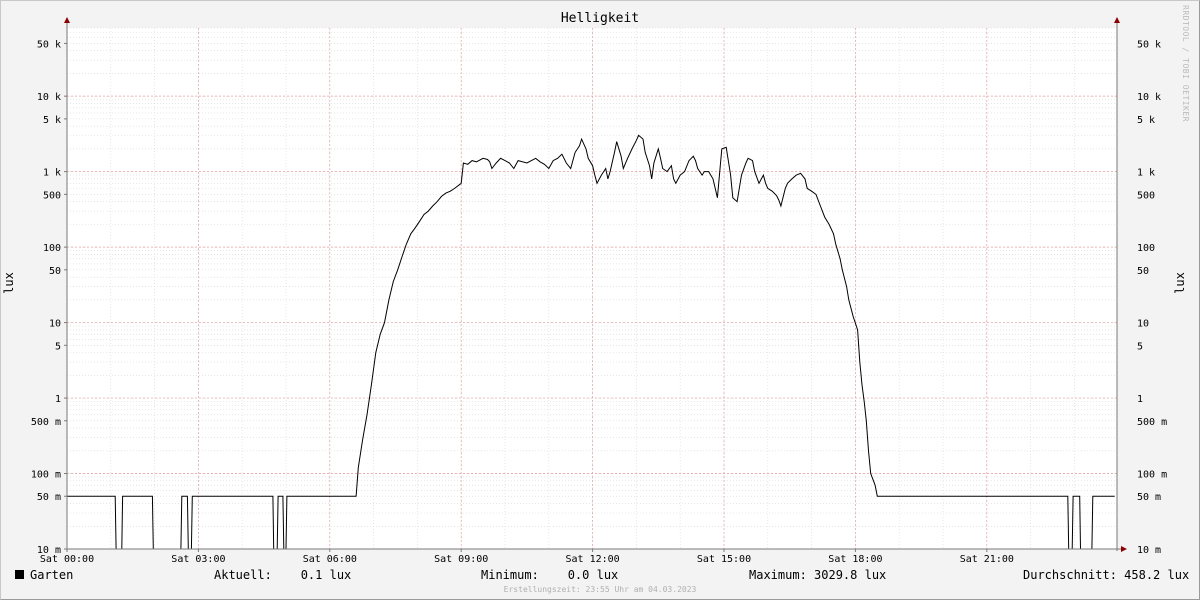 The height and width of the screenshot is (600, 1200). Describe the element at coordinates (1152, 422) in the screenshot. I see `y-tick-label-right: 500 m` at that location.